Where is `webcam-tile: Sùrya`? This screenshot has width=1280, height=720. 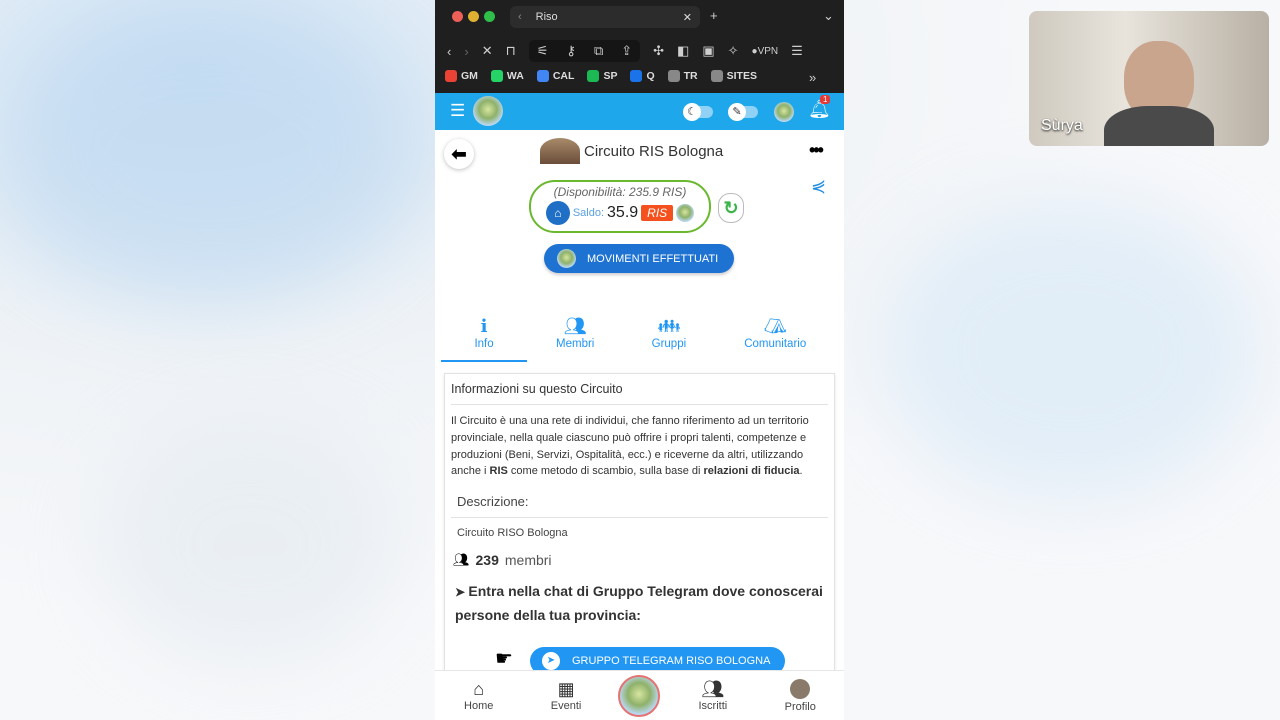 webcam-tile: Sùrya is located at coordinates (1149, 78).